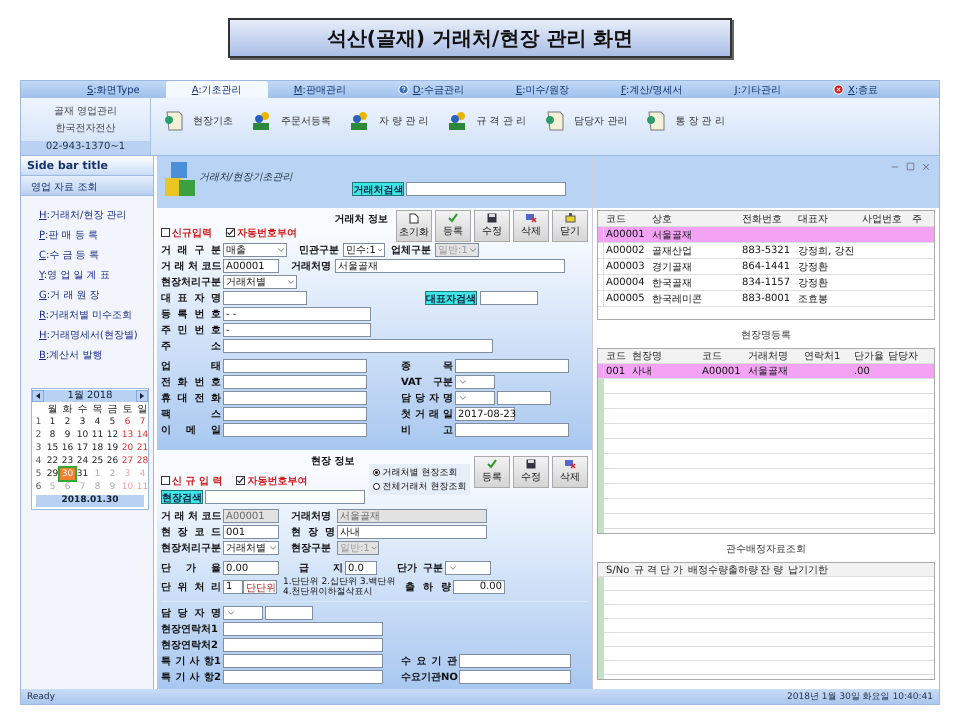  I want to click on calendar-day: 13, so click(127, 434).